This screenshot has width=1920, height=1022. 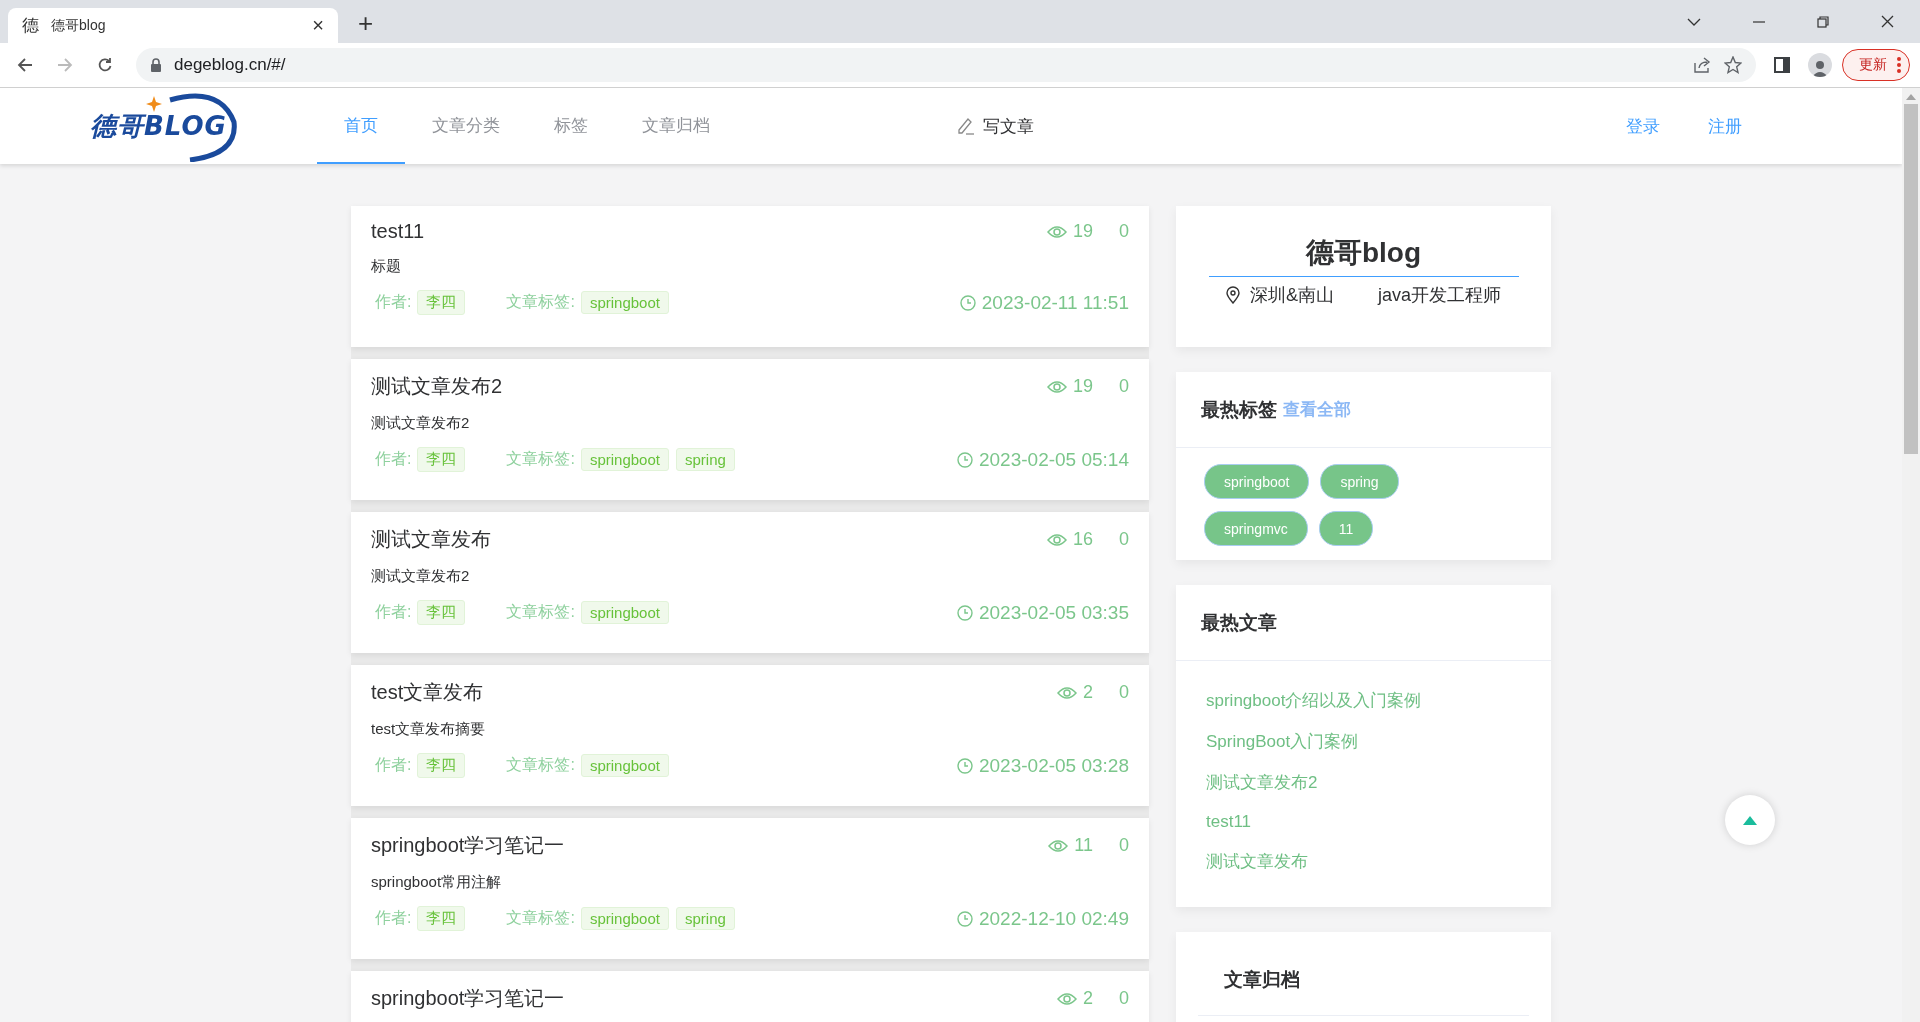 I want to click on nav-tab: 标签, so click(x=571, y=126).